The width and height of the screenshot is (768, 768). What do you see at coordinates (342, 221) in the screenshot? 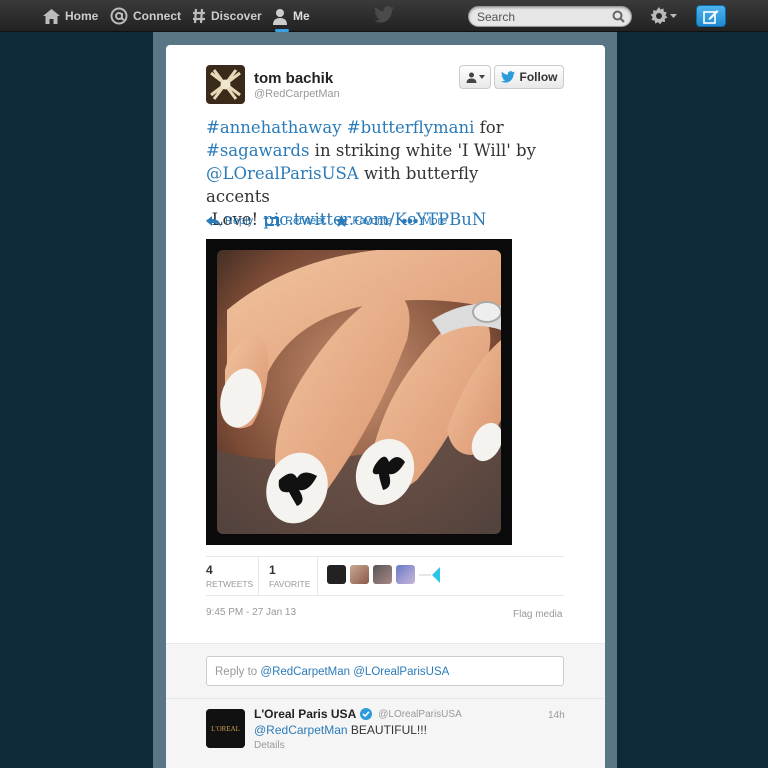
I see `star-icon` at bounding box center [342, 221].